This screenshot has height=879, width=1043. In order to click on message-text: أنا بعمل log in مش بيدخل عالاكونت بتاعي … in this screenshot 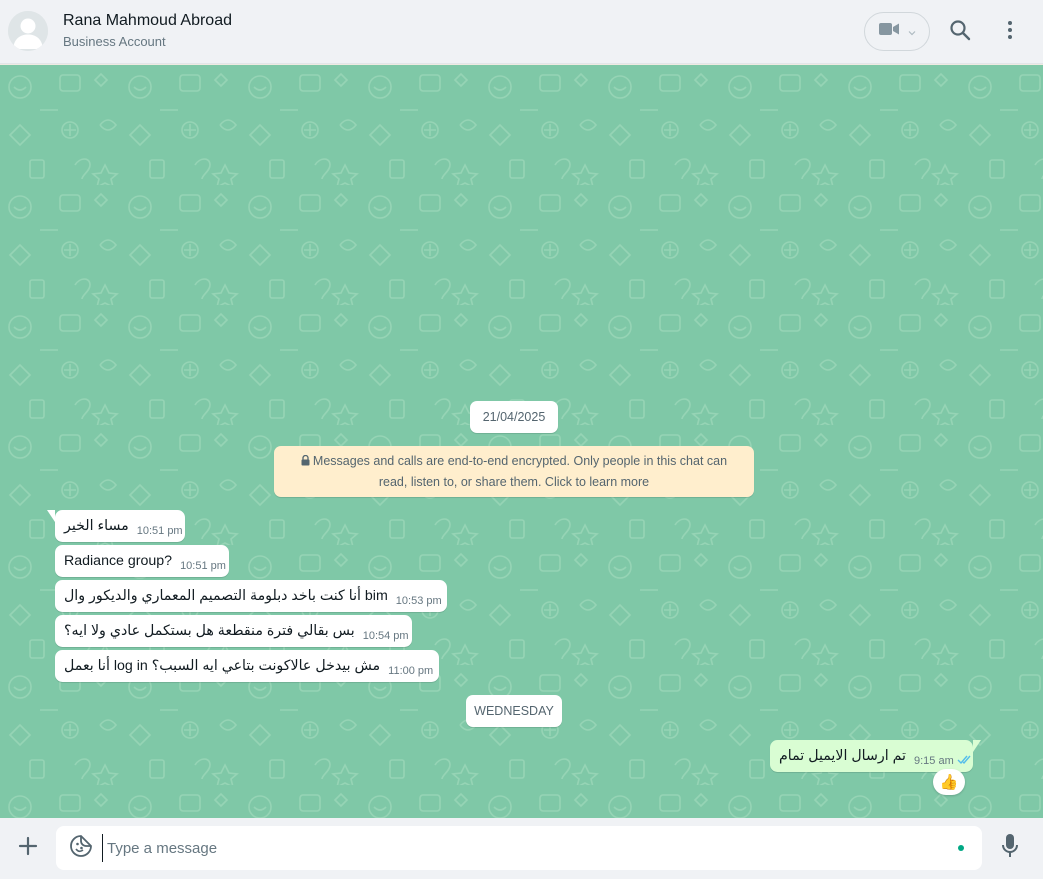, I will do `click(222, 666)`.